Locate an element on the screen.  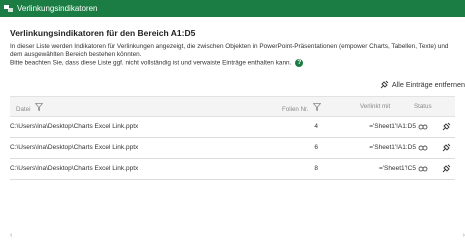
window-titlebar: Verlinkungsindikatoren is located at coordinates (232, 8).